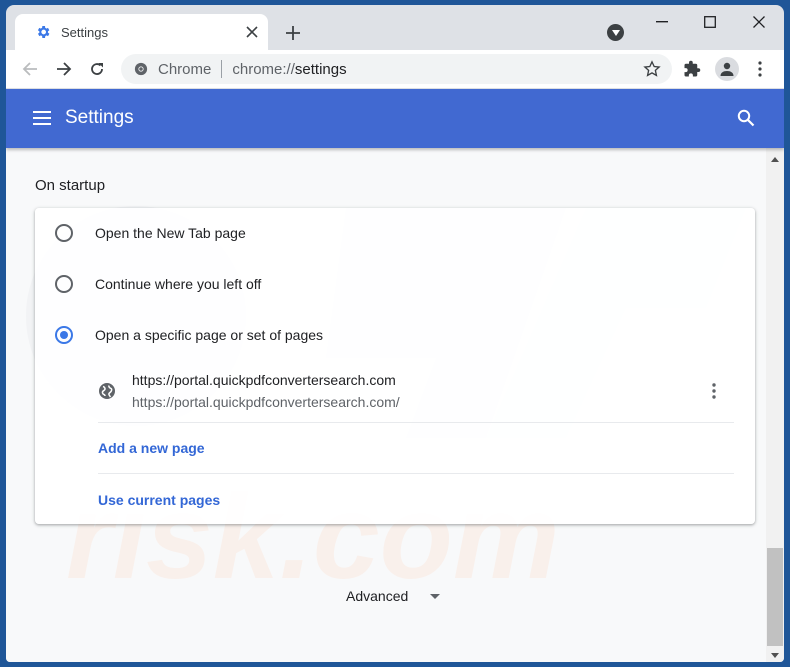 The image size is (790, 667). I want to click on arrow-left-icon, so click(29, 69).